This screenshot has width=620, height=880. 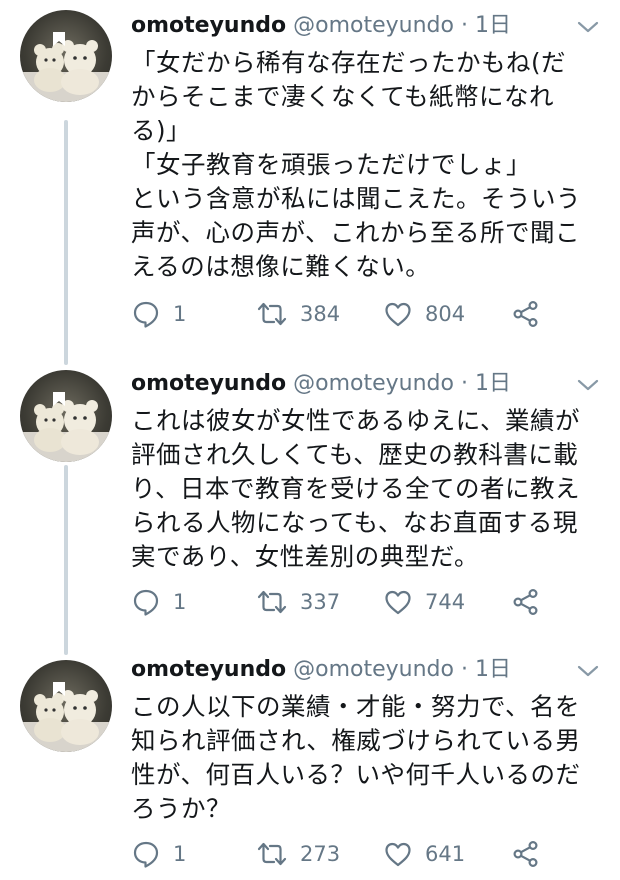 What do you see at coordinates (331, 164) in the screenshot?
I see `tweet-text-line: 「女子教育を頑張っただけでしょ」` at bounding box center [331, 164].